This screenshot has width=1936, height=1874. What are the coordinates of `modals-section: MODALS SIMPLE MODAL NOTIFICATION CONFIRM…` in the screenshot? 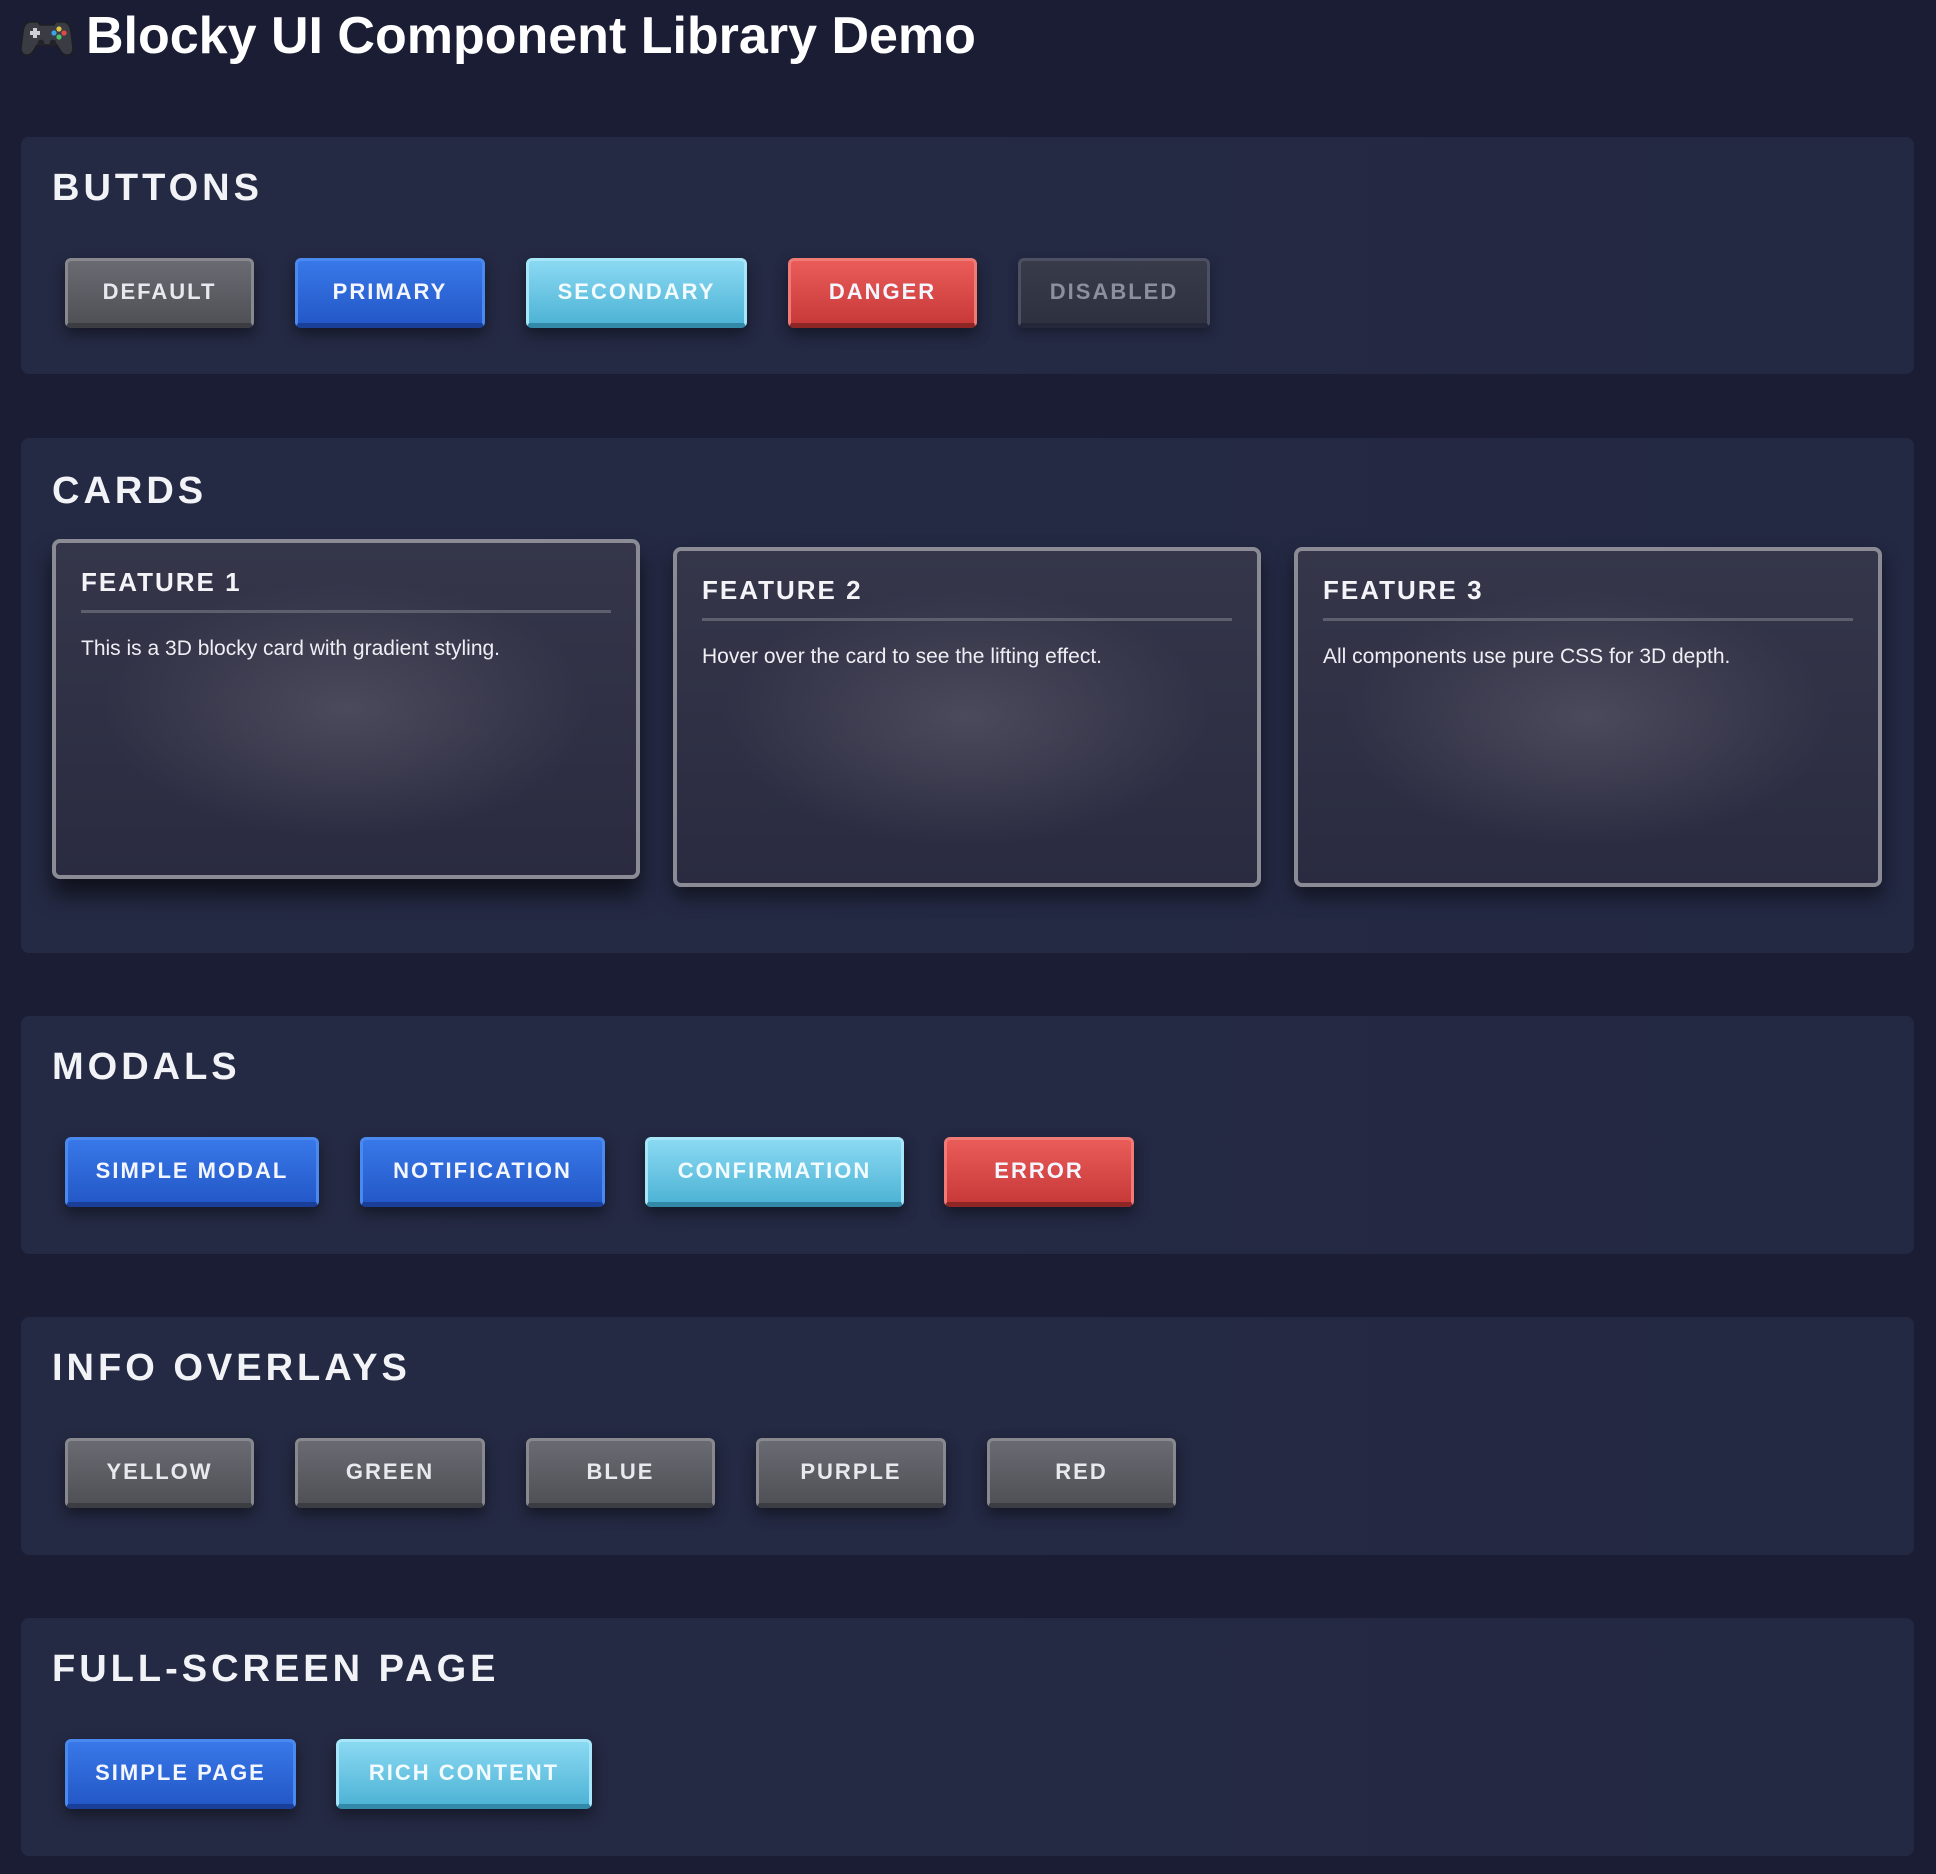 It's located at (967, 1135).